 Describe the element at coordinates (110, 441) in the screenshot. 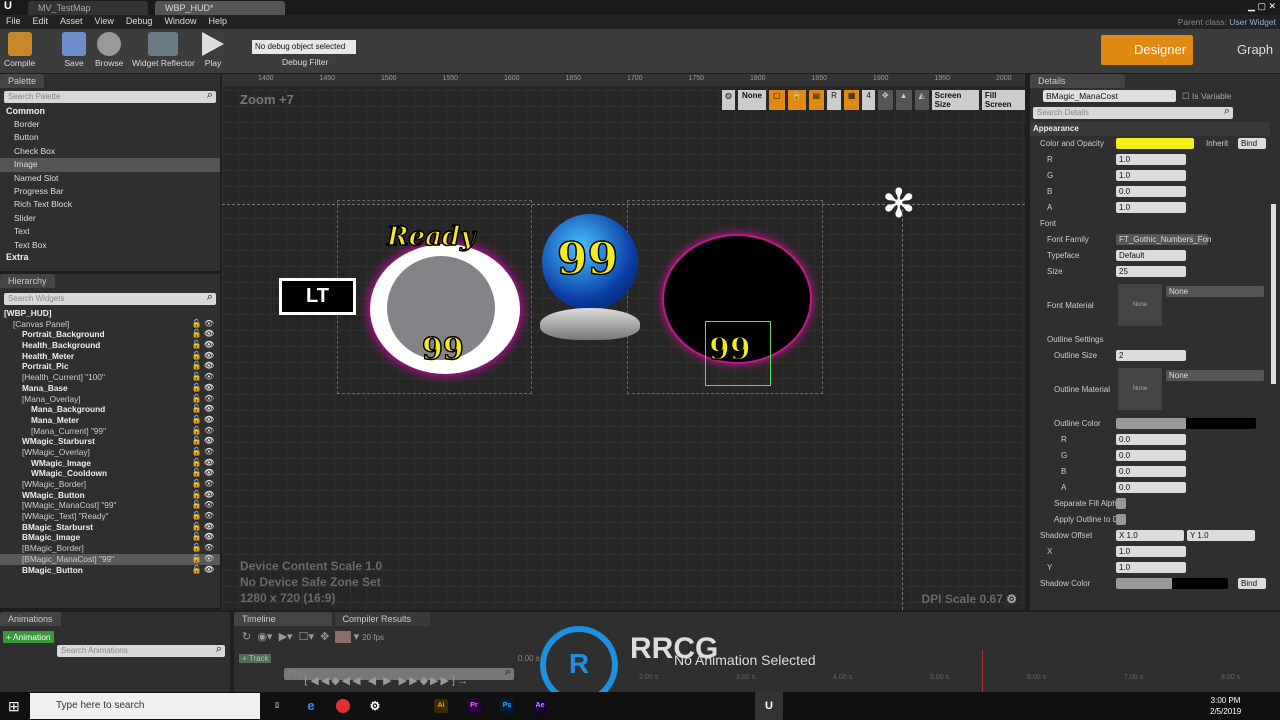

I see `hierarchy-item: WMagic_Starburst 🔓 👁` at that location.